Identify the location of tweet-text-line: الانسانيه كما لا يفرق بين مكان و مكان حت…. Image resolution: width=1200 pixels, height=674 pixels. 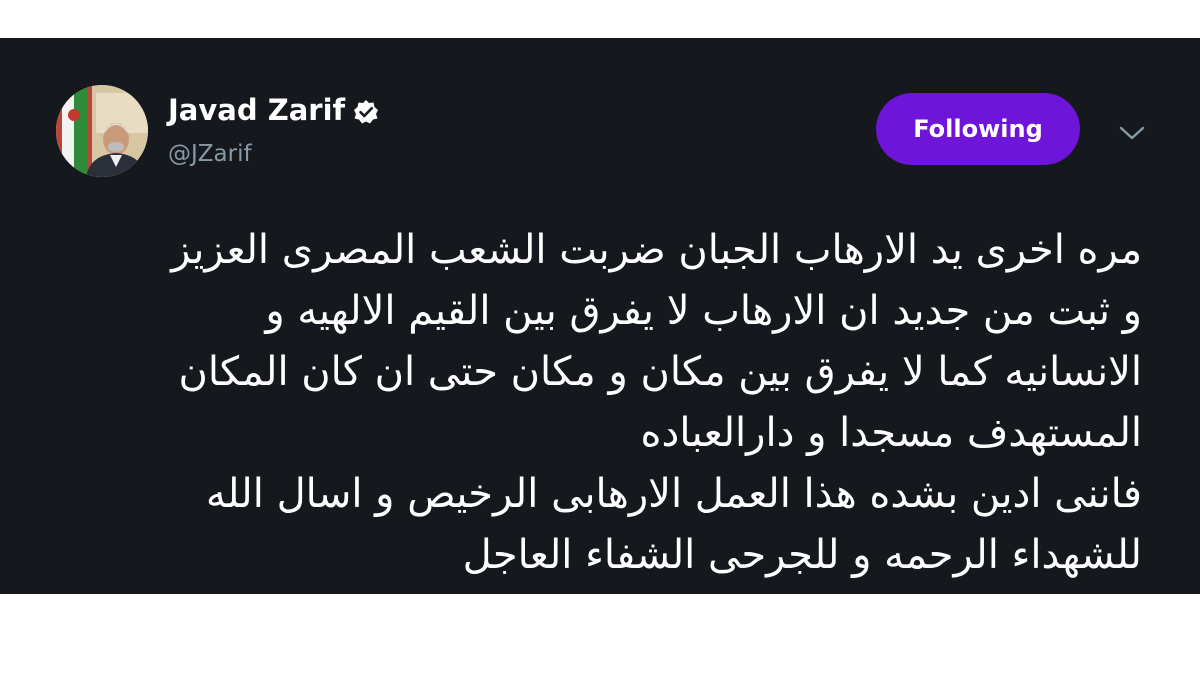
(660, 372).